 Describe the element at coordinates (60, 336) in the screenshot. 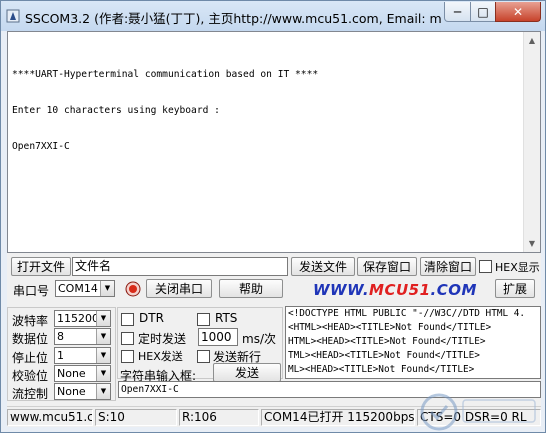

I see `data-bits-value: 8` at that location.